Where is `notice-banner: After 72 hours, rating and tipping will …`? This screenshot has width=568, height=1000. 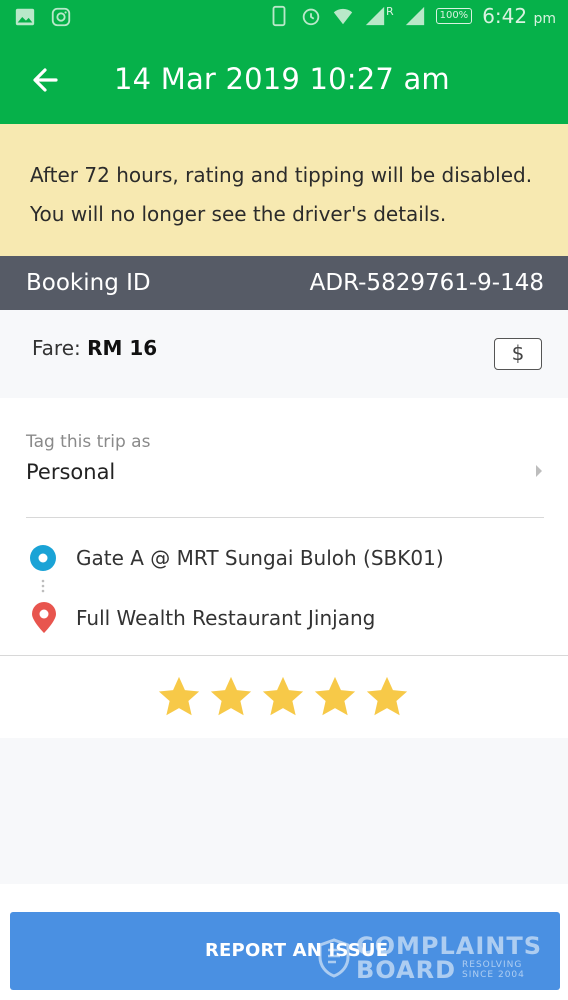
notice-banner: After 72 hours, rating and tipping will … is located at coordinates (284, 190).